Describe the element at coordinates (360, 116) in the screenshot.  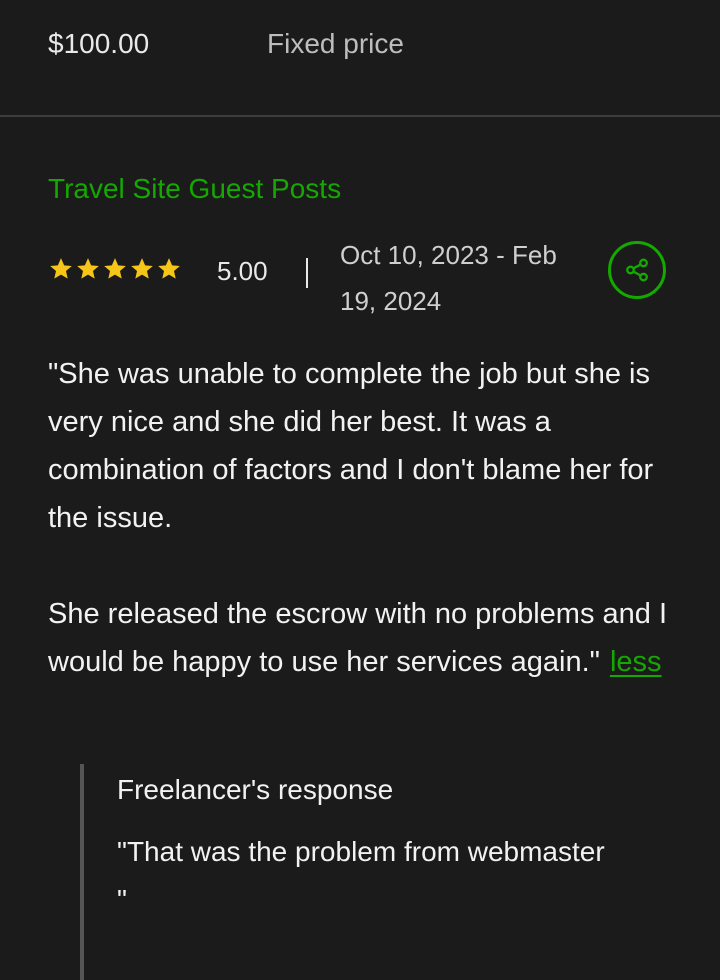
I see `section-divider` at that location.